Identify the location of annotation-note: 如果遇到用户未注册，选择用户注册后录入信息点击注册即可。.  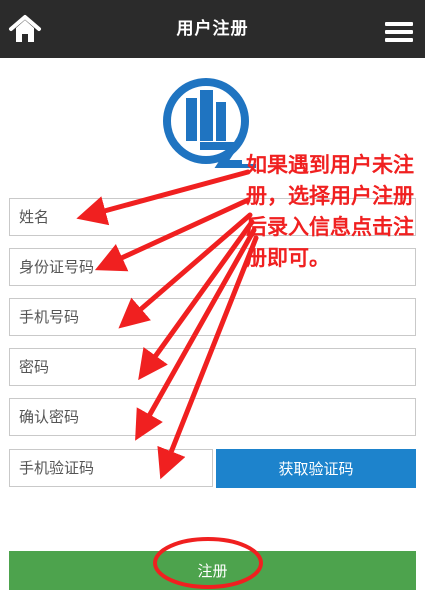
(330, 211).